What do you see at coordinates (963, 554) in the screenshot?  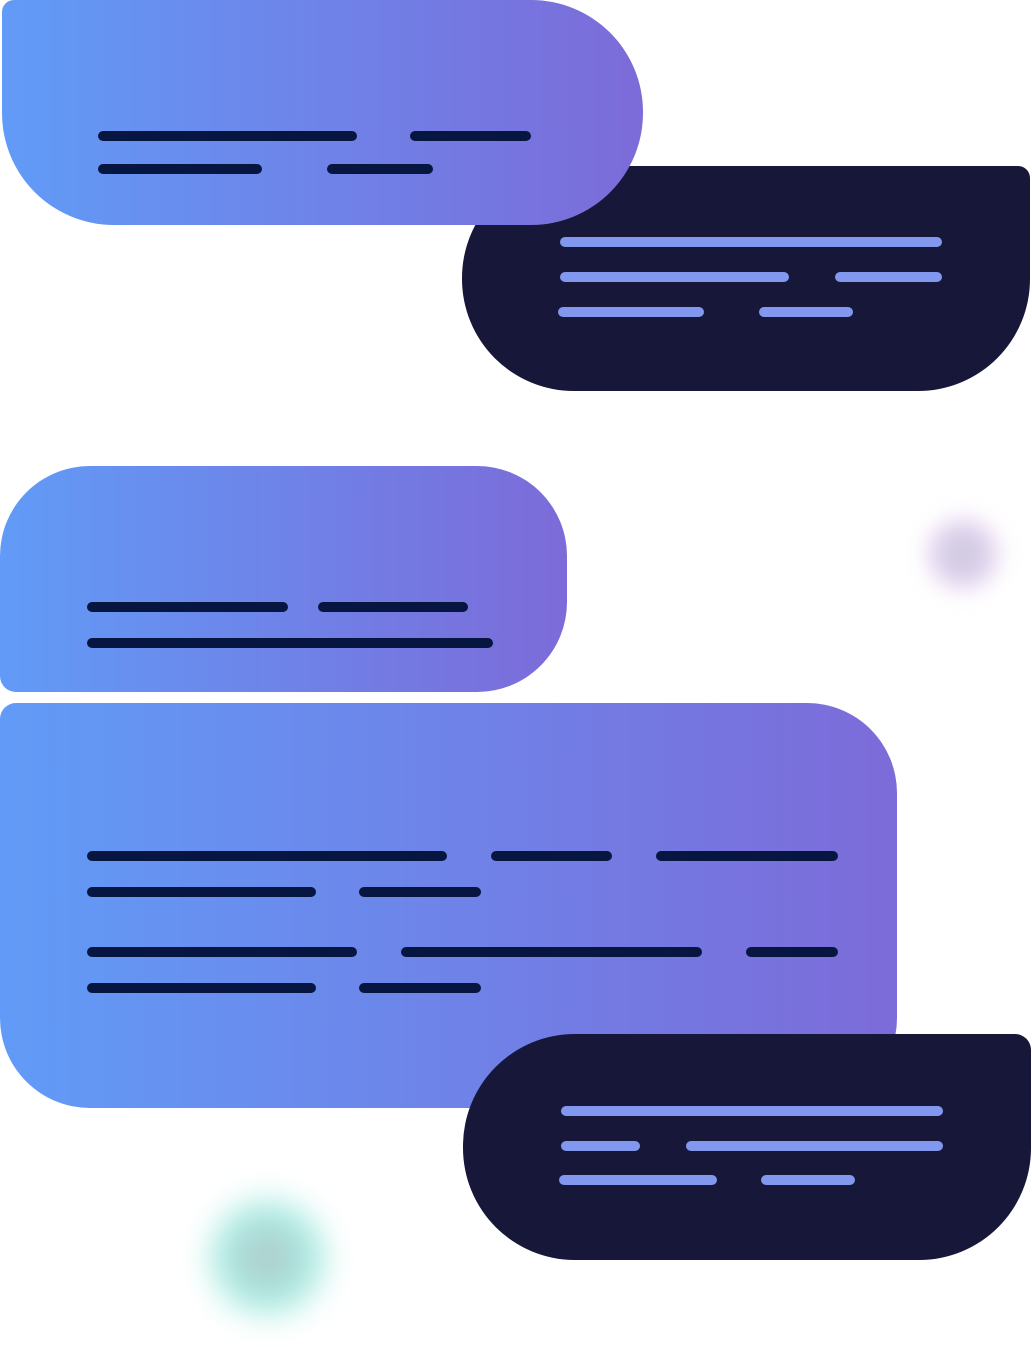 I see `pink-glow-blob` at bounding box center [963, 554].